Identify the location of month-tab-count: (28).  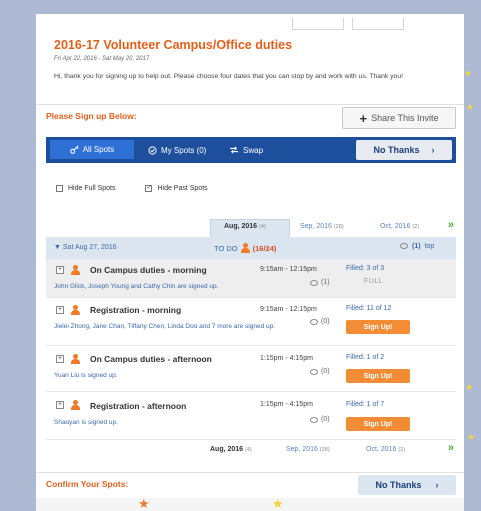
(338, 227).